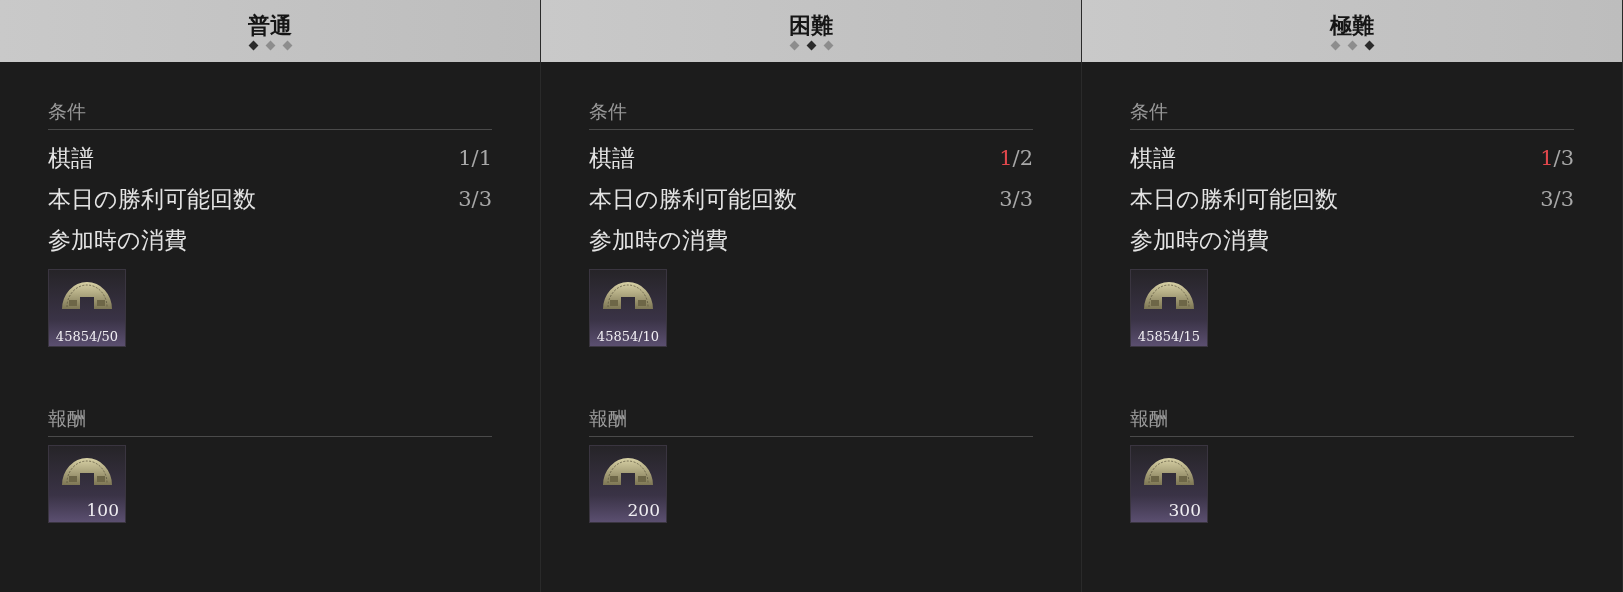 Image resolution: width=1623 pixels, height=592 pixels. Describe the element at coordinates (811, 25) in the screenshot. I see `difficulty-title: 困難` at that location.